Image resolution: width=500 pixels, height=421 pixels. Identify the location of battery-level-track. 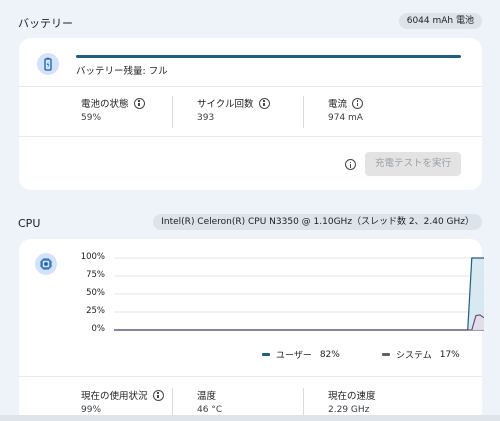
(268, 56).